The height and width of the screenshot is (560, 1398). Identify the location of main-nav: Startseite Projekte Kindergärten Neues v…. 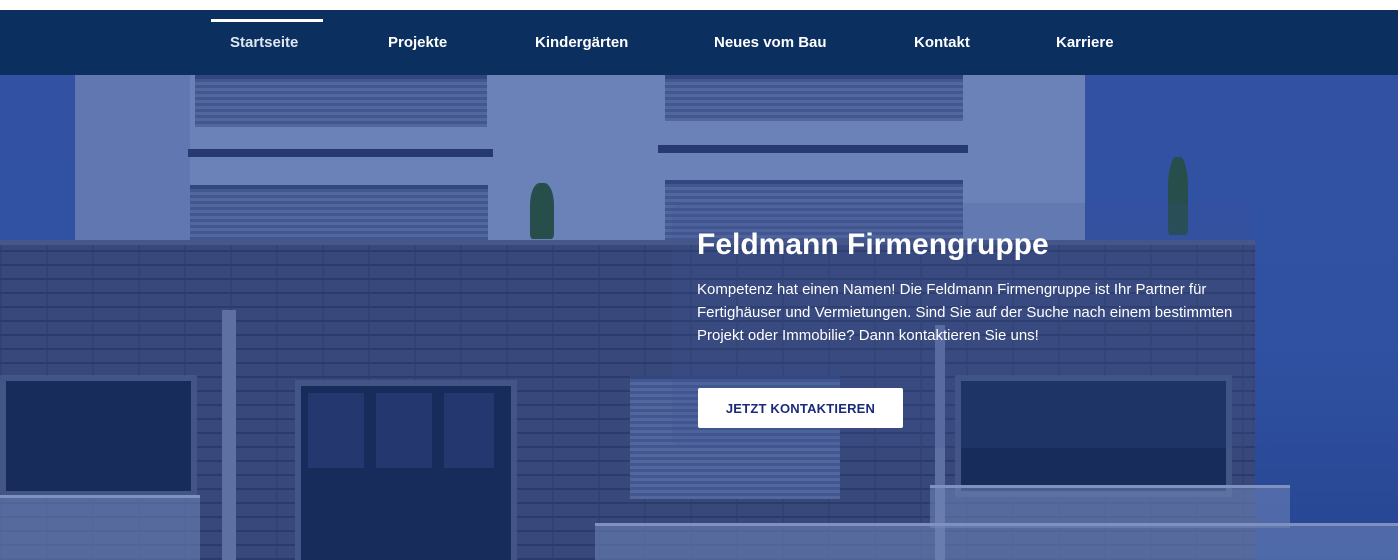
(699, 42).